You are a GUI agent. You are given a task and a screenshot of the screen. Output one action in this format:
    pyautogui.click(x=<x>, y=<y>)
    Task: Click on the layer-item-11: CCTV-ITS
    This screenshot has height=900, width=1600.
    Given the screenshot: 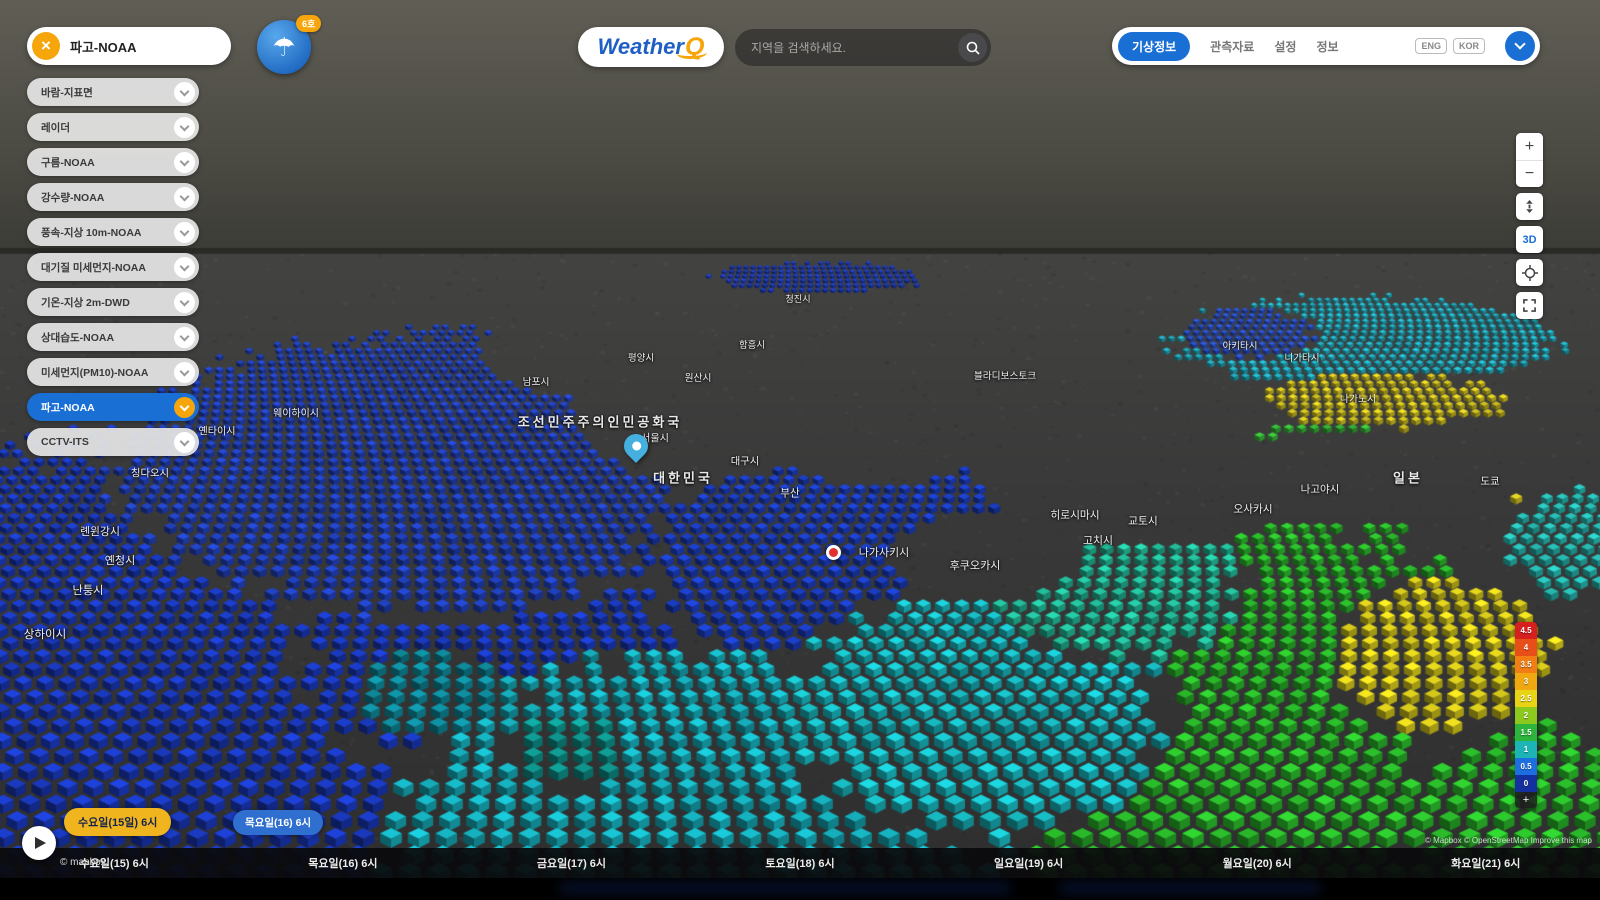 What is the action you would take?
    pyautogui.click(x=113, y=442)
    